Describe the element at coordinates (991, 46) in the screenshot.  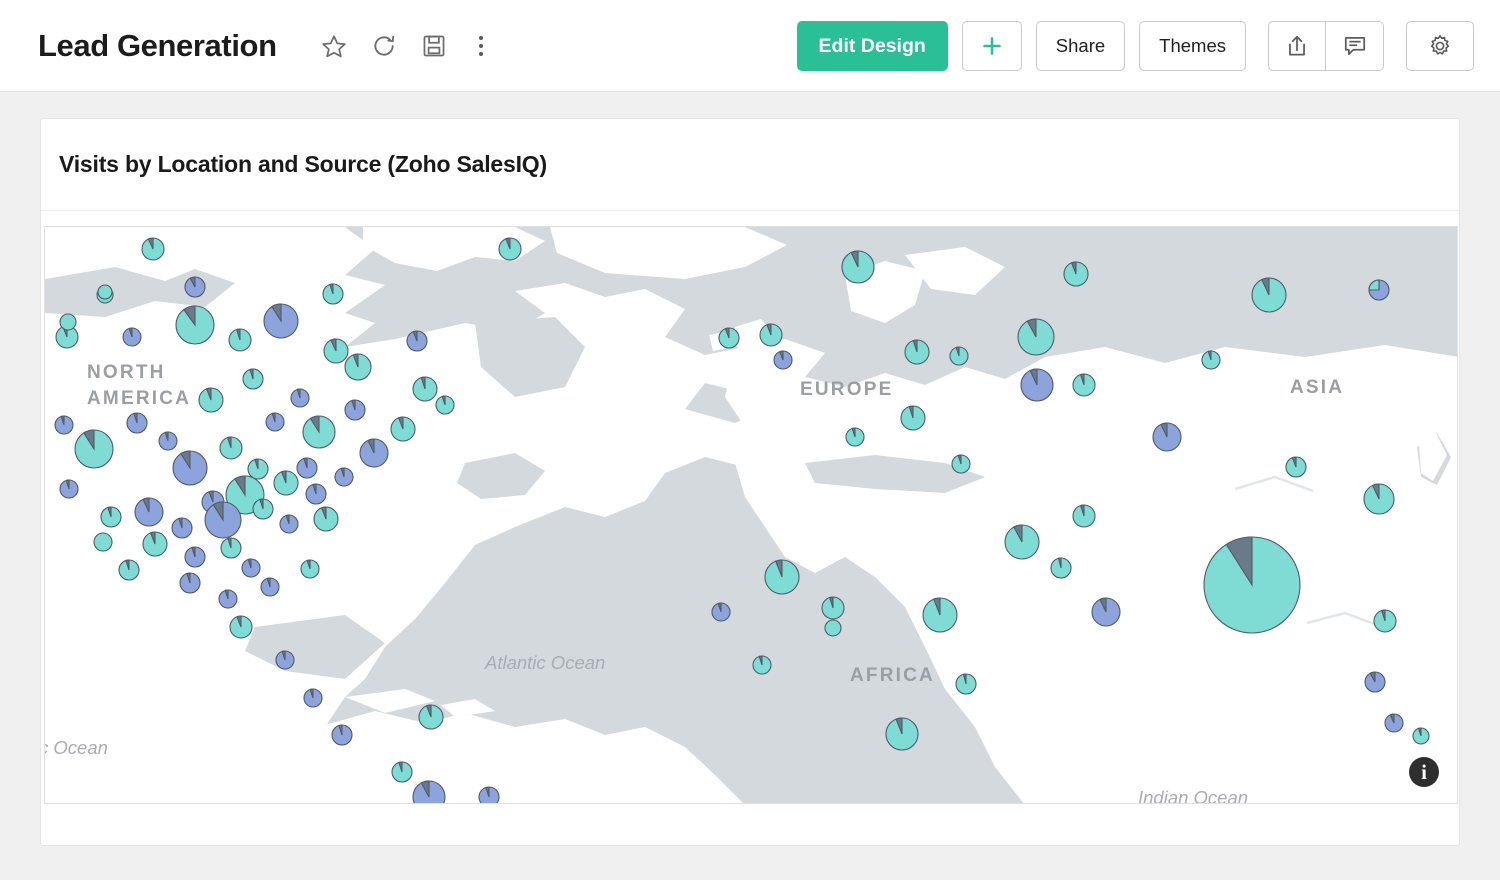
I see `add-widget-button` at that location.